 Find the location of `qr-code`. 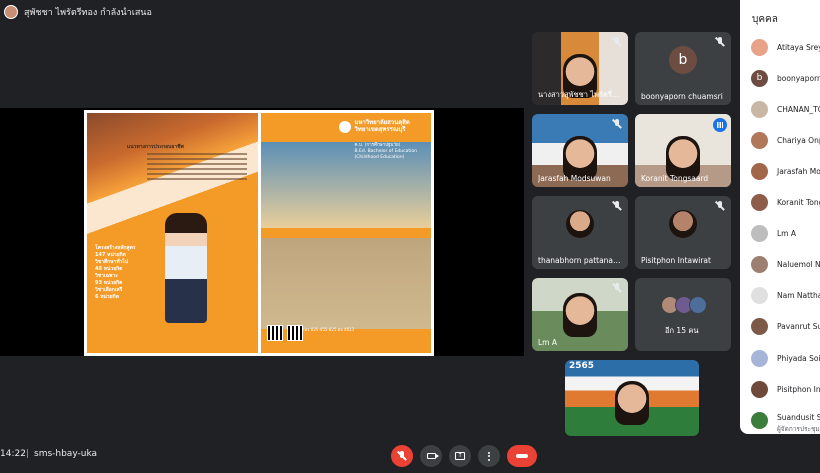

qr-code is located at coordinates (274, 333).